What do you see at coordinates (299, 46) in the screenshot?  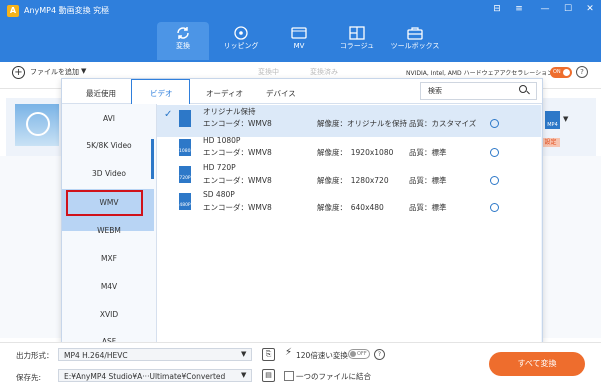 I see `tab-mv-label: MV` at bounding box center [299, 46].